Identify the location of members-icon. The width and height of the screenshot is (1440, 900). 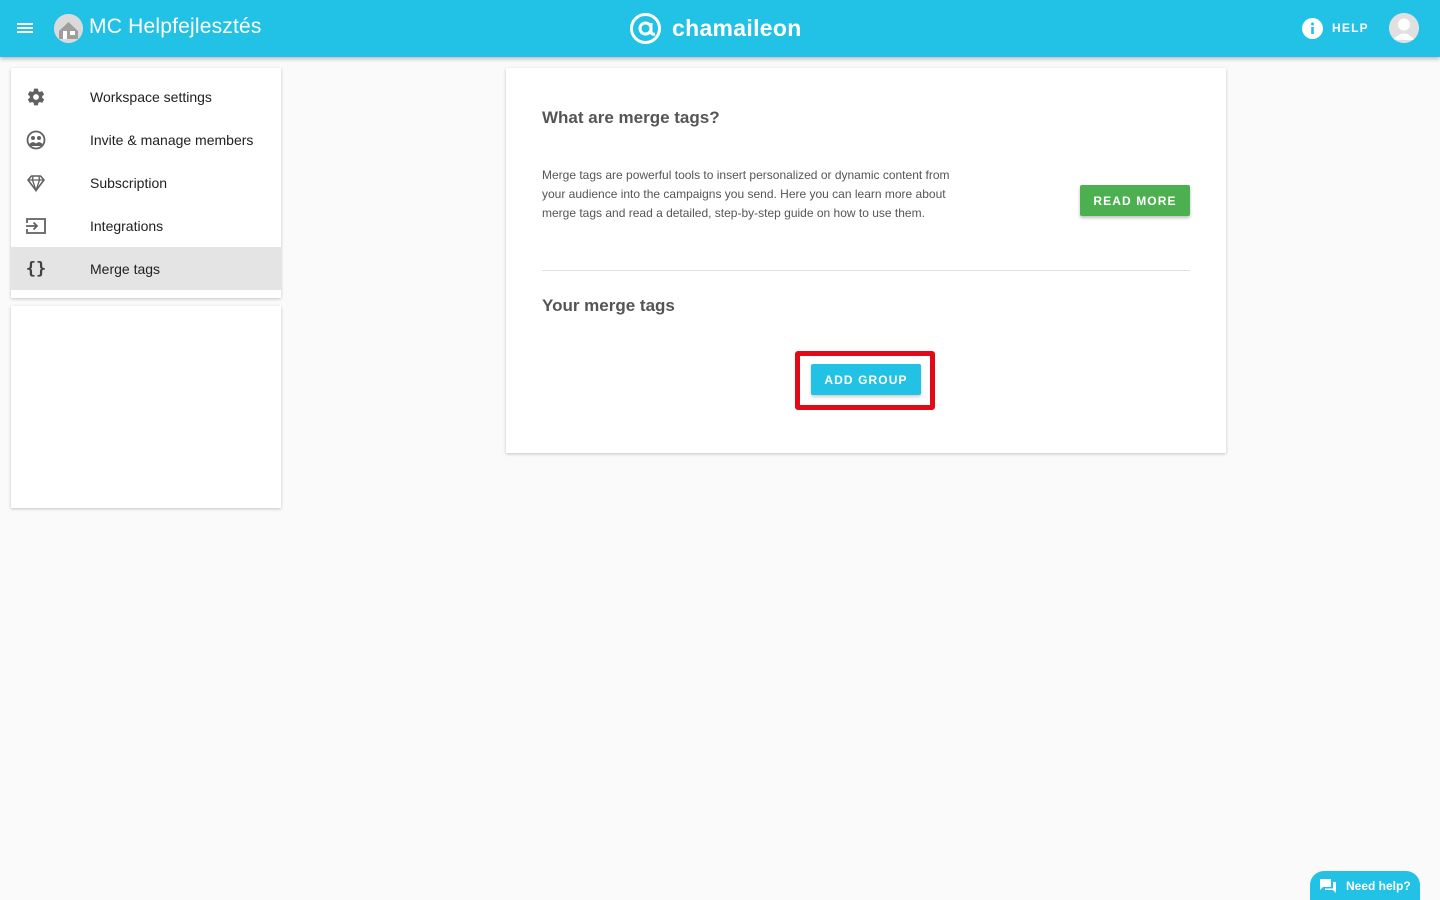
(36, 140).